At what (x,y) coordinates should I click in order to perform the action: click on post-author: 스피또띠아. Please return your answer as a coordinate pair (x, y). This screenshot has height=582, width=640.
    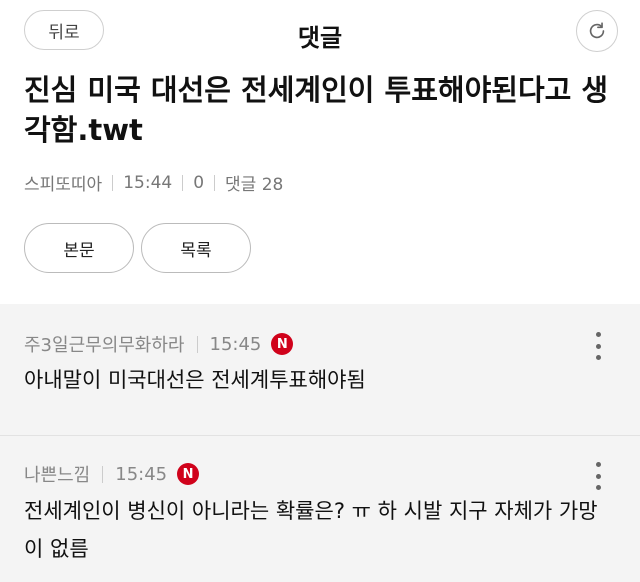
    Looking at the image, I should click on (63, 182).